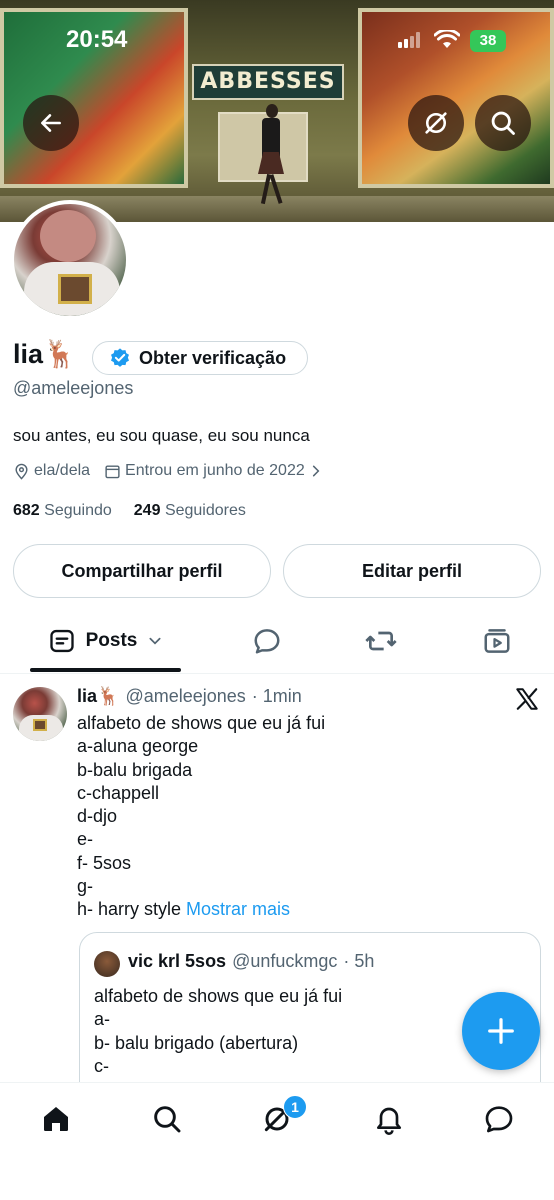 The height and width of the screenshot is (1200, 554). I want to click on post-line: d-djo, so click(97, 816).